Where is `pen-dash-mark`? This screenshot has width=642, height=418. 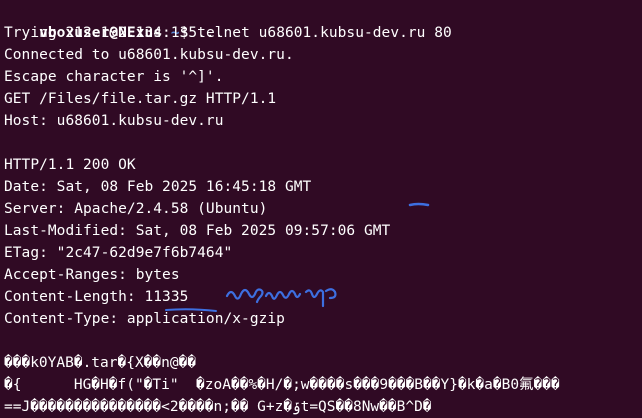 pen-dash-mark is located at coordinates (420, 206).